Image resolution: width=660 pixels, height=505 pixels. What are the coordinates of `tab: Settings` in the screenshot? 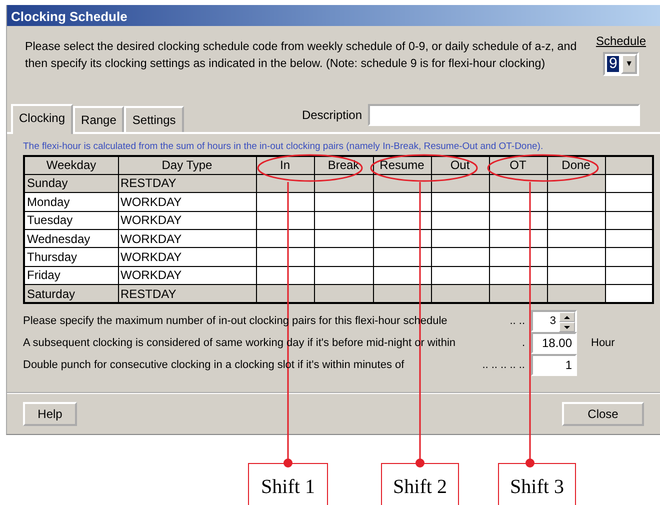 It's located at (154, 119).